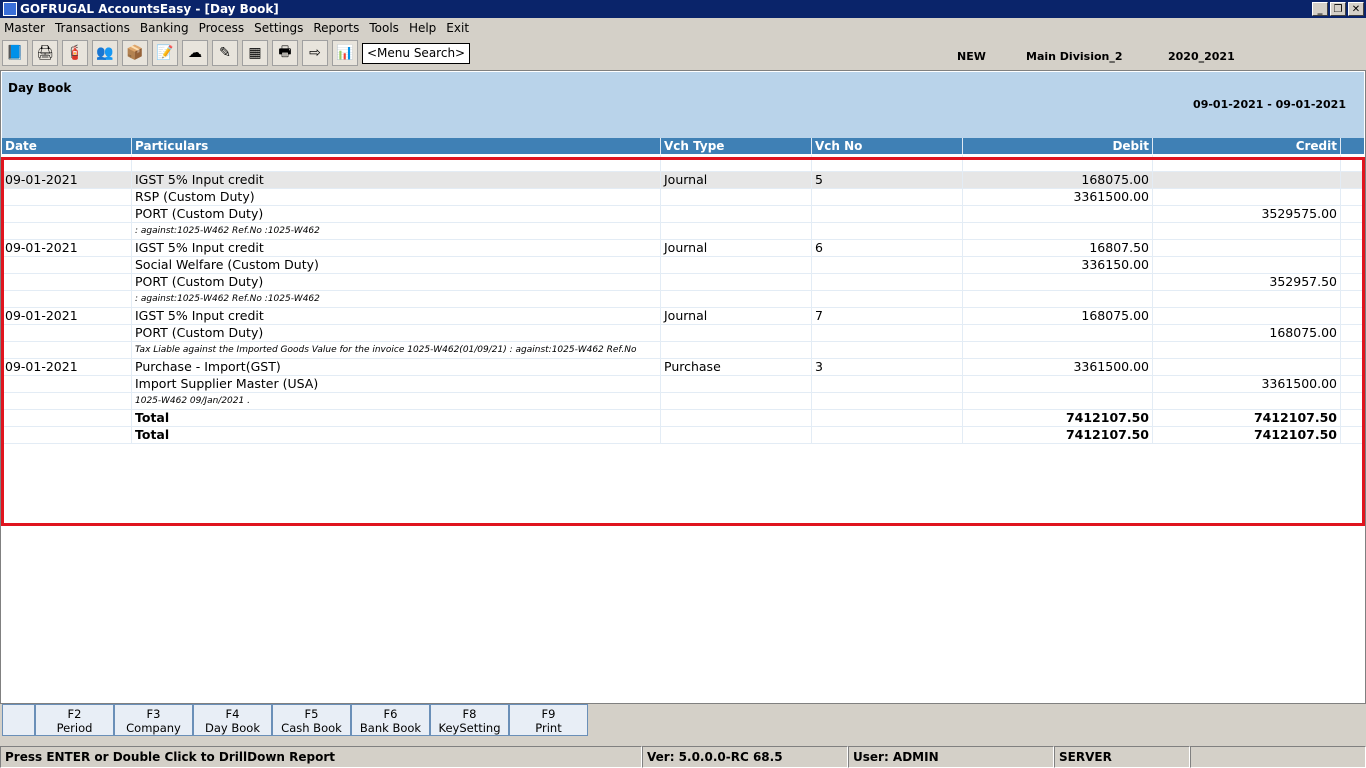  What do you see at coordinates (165, 28) in the screenshot?
I see `menu-banking: Banking` at bounding box center [165, 28].